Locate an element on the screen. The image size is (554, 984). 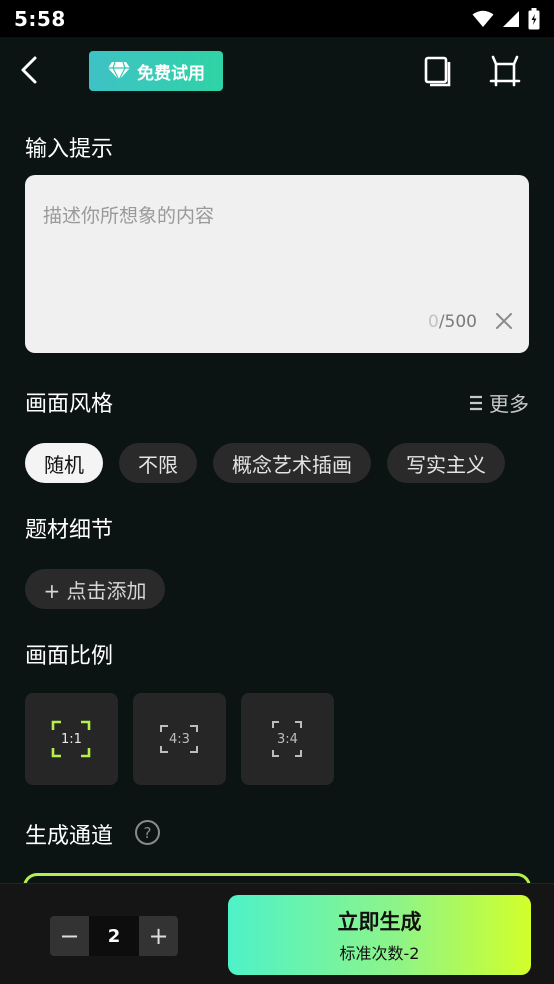
style-title: 画面风格 is located at coordinates (69, 404).